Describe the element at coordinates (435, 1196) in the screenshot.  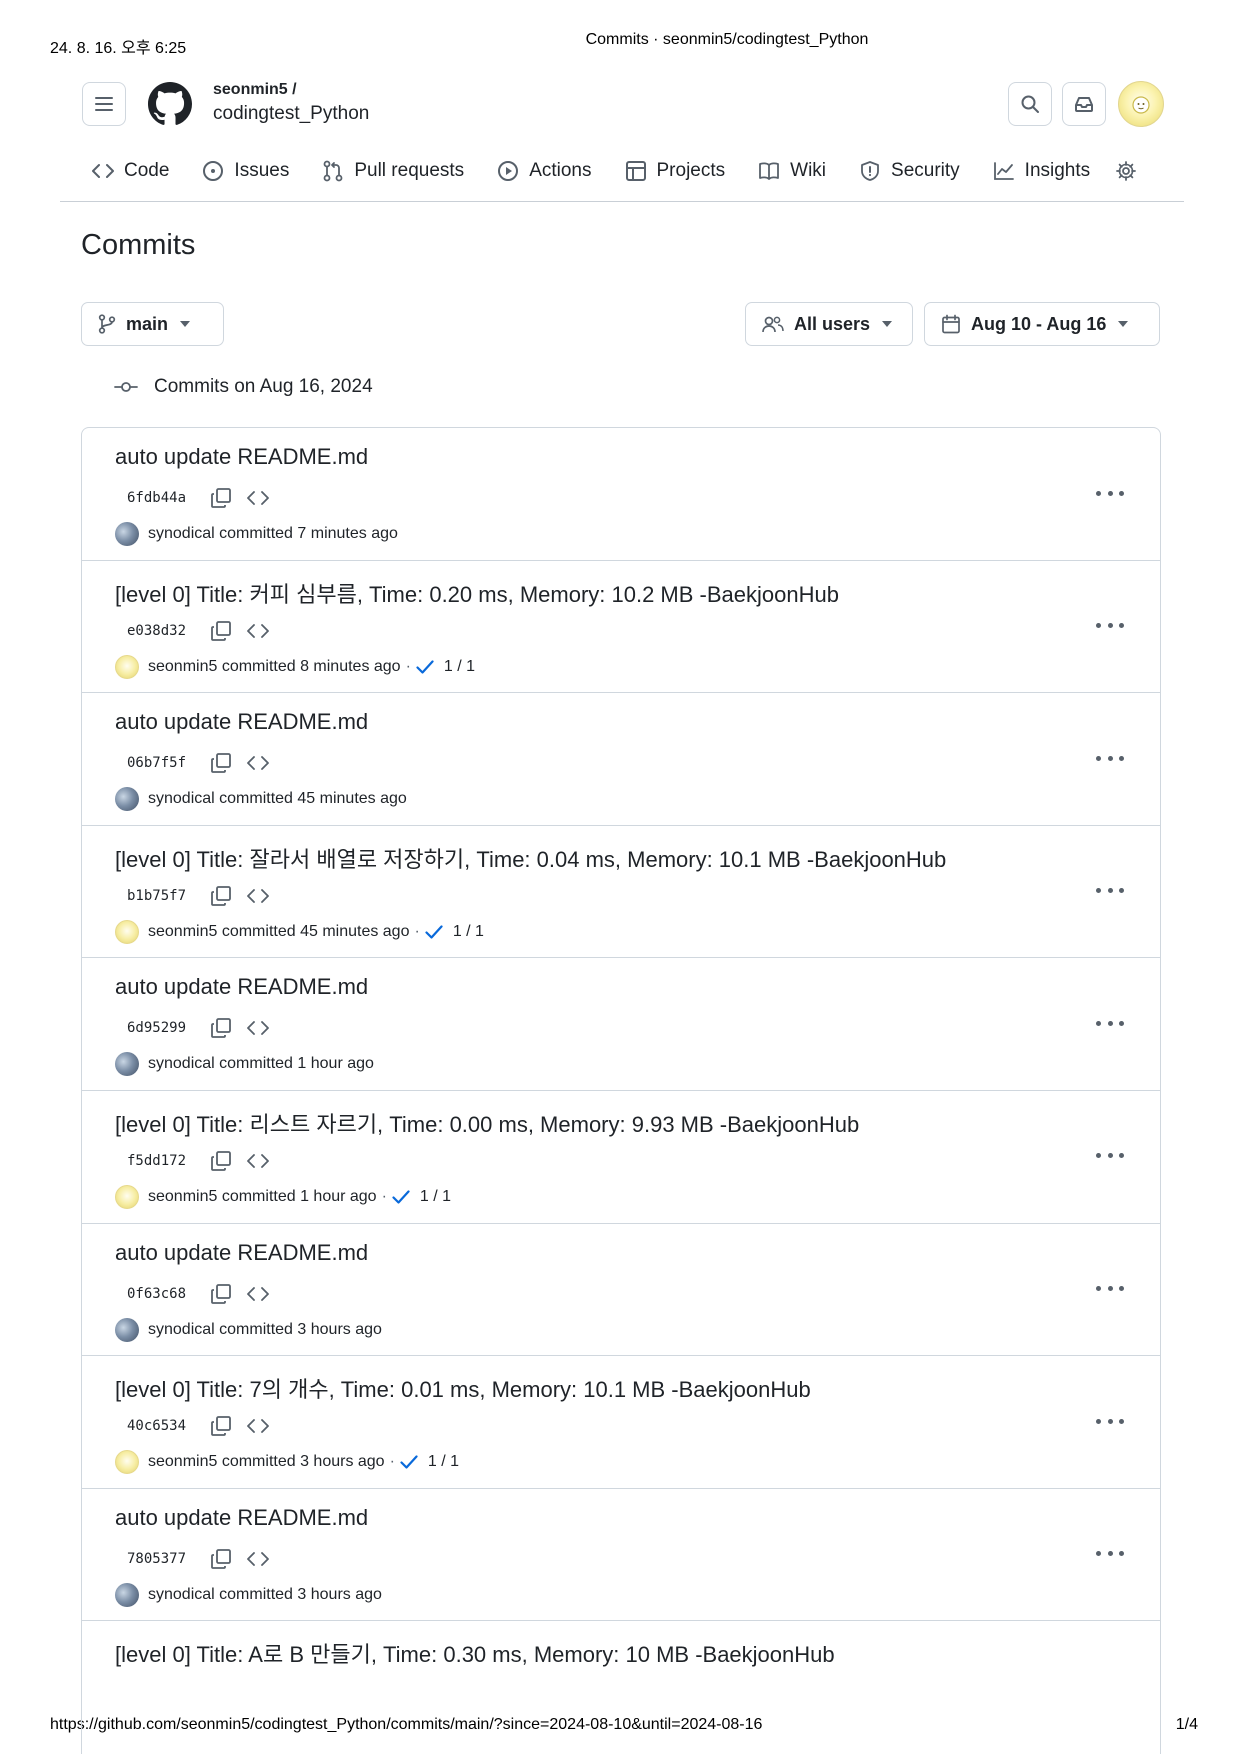
I see `checks-count: 1 / 1` at that location.